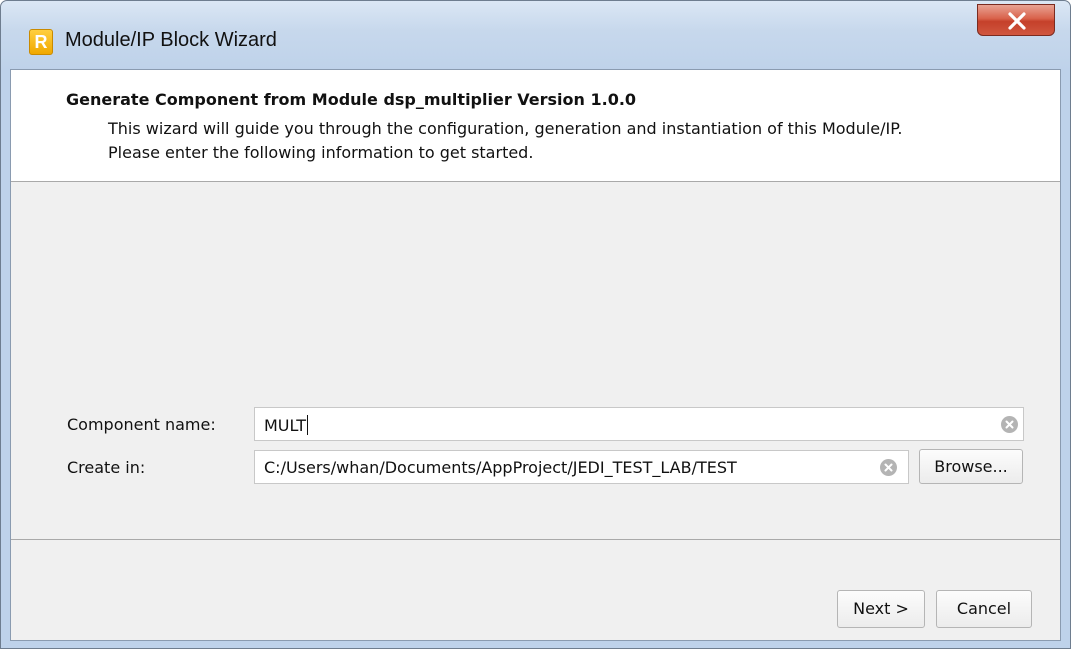 Image resolution: width=1071 pixels, height=649 pixels. What do you see at coordinates (307, 425) in the screenshot?
I see `text-caret` at bounding box center [307, 425].